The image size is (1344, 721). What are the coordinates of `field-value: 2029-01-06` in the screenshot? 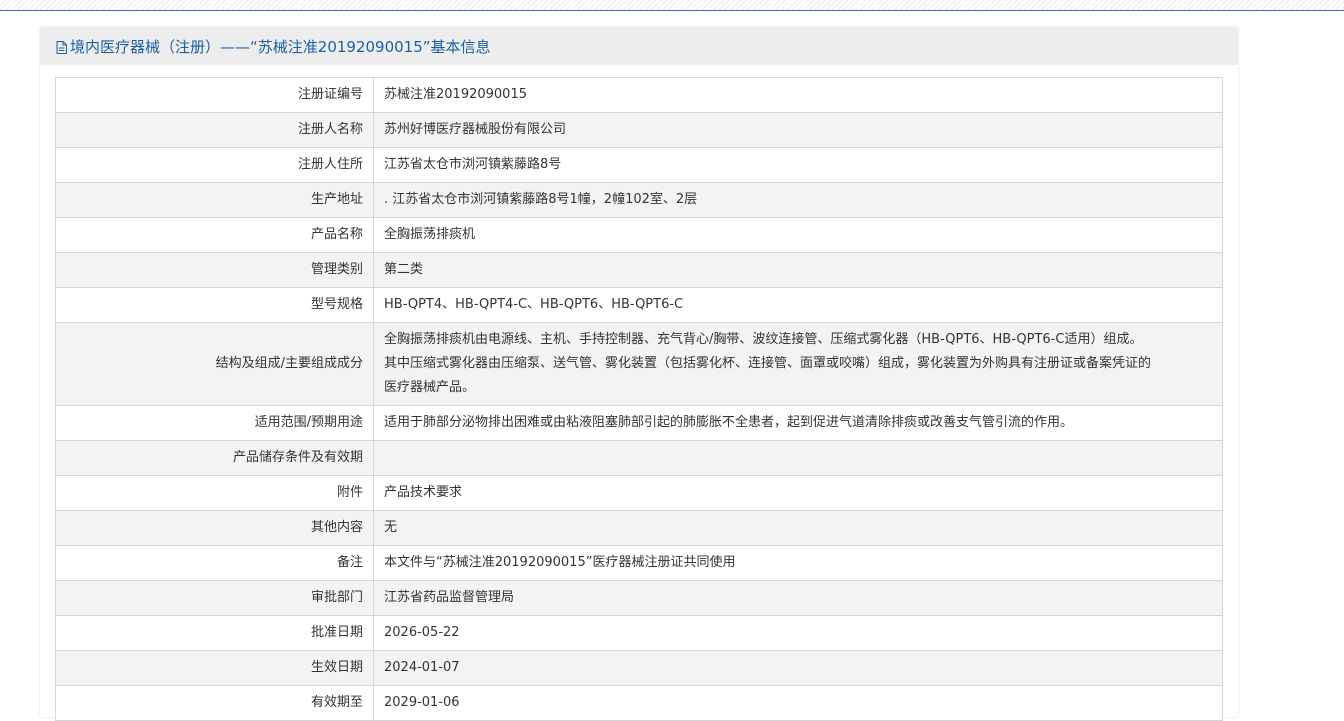 It's located at (798, 703).